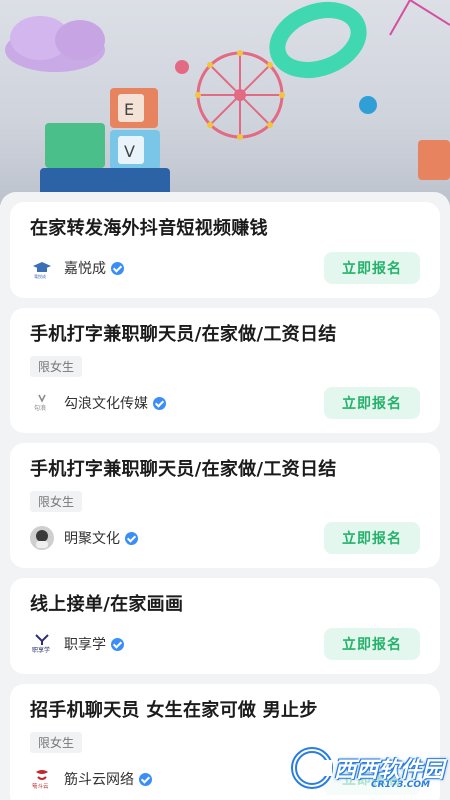  Describe the element at coordinates (225, 370) in the screenshot. I see `job-card: 手机打字兼职聊天员/在家做/工资日结 限女生 勾浪 勾浪文化传媒 立即报名` at that location.